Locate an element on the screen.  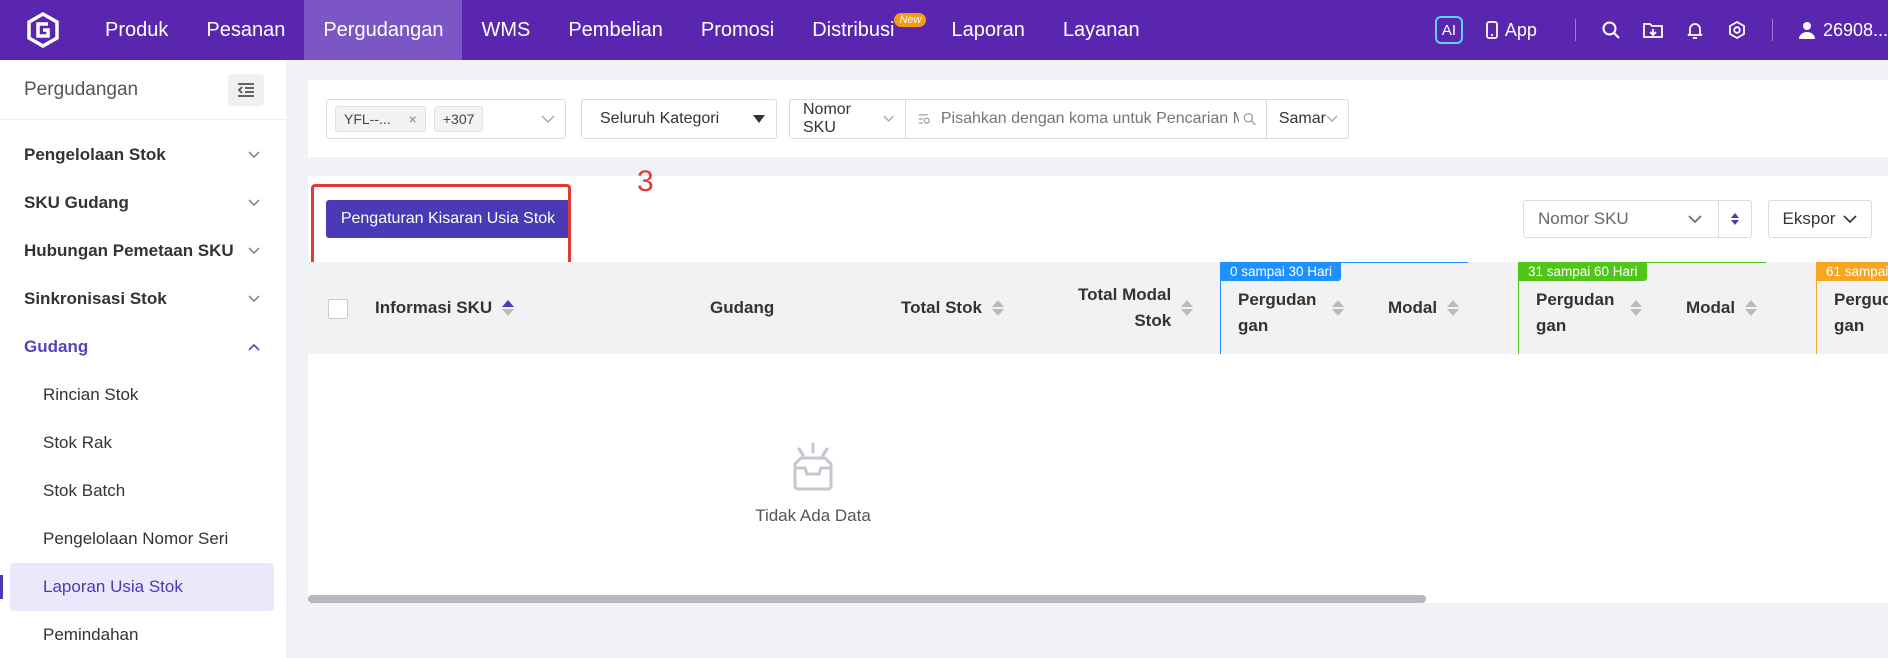
col-sku-info: Informasi SKU is located at coordinates (445, 308).